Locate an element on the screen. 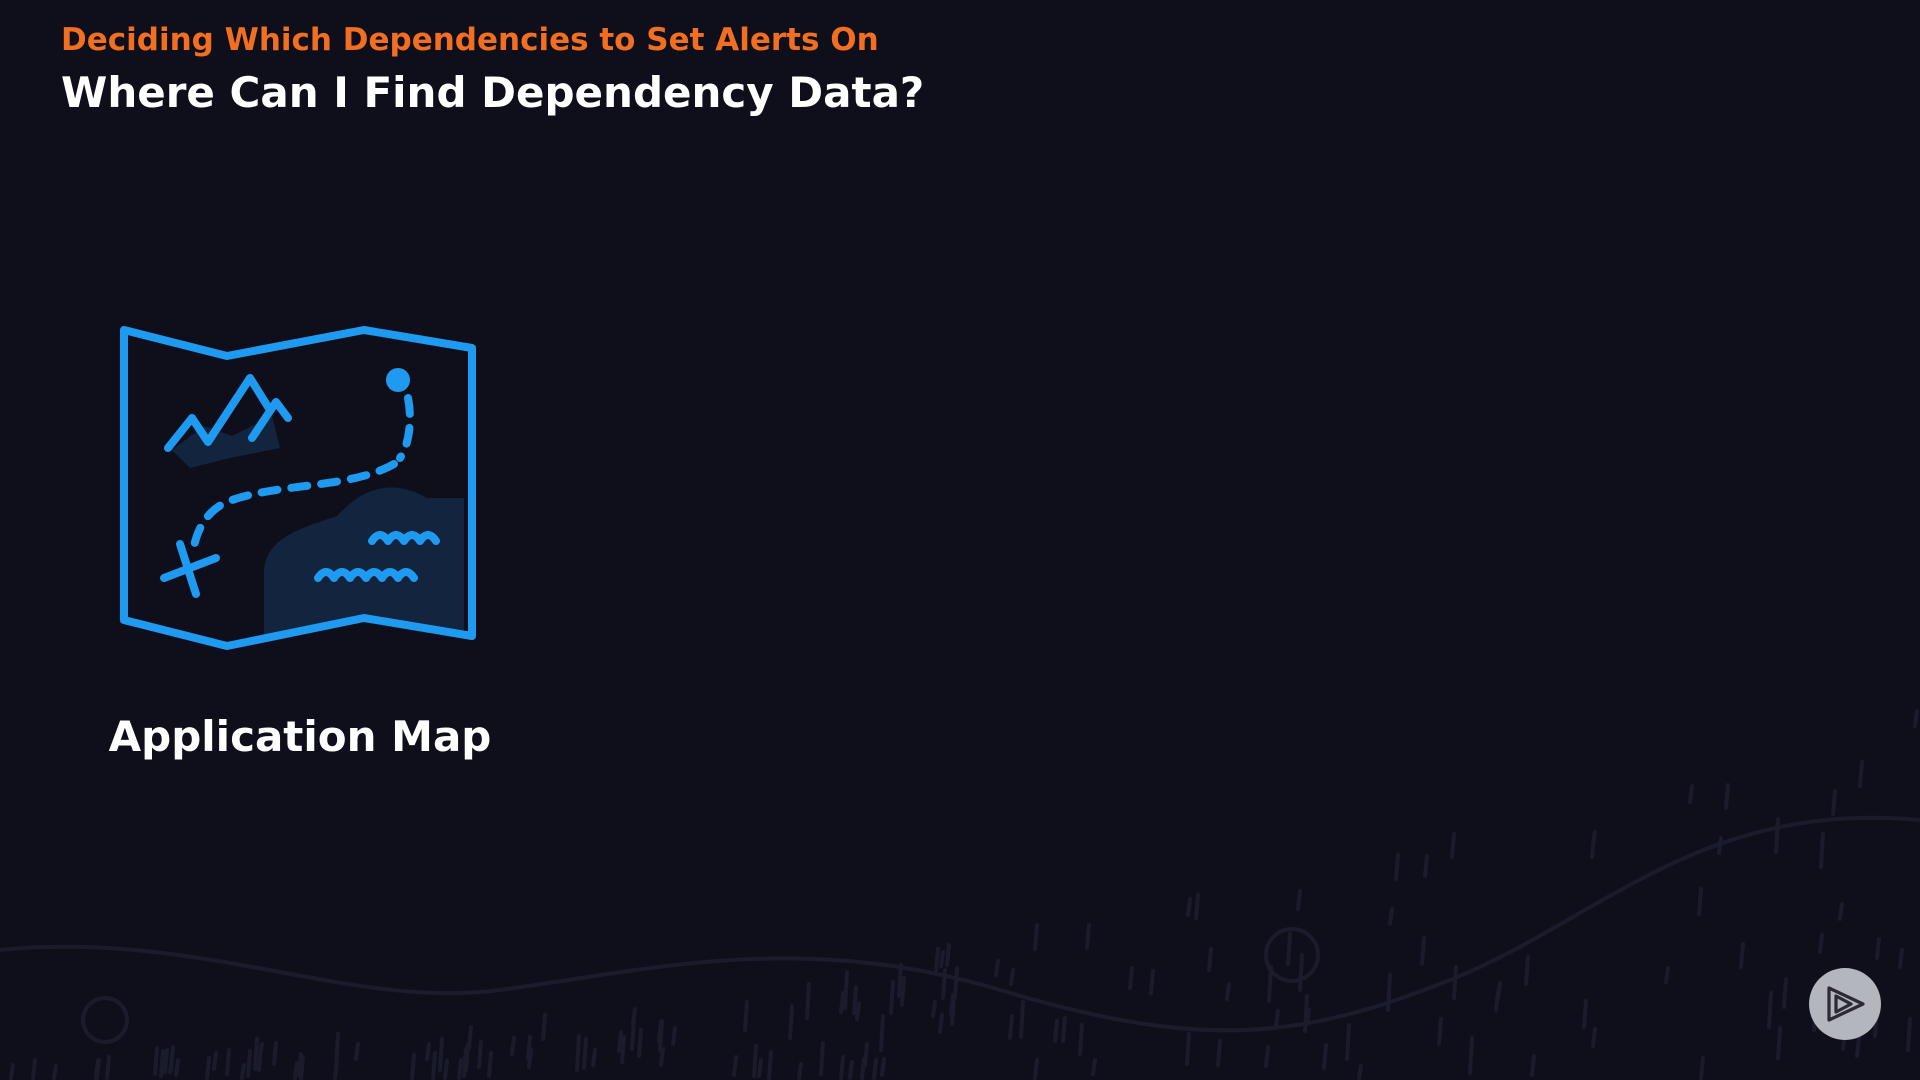 This screenshot has width=1920, height=1080. pluralsight-play-icon is located at coordinates (1846, 1004).